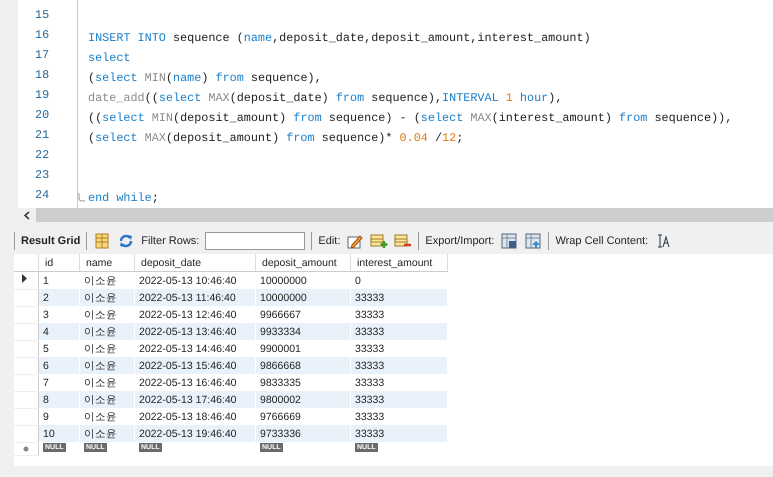 Image resolution: width=773 pixels, height=477 pixels. What do you see at coordinates (195, 280) in the screenshot?
I see `table-cell: 2022-05-13 10:46:40` at bounding box center [195, 280].